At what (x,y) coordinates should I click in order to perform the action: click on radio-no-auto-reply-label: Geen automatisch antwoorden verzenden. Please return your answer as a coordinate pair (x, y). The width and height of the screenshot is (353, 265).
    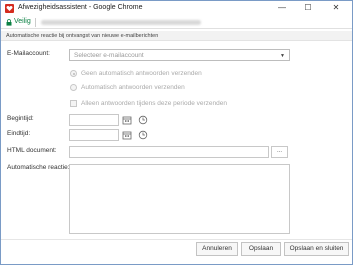
    Looking at the image, I should click on (141, 73).